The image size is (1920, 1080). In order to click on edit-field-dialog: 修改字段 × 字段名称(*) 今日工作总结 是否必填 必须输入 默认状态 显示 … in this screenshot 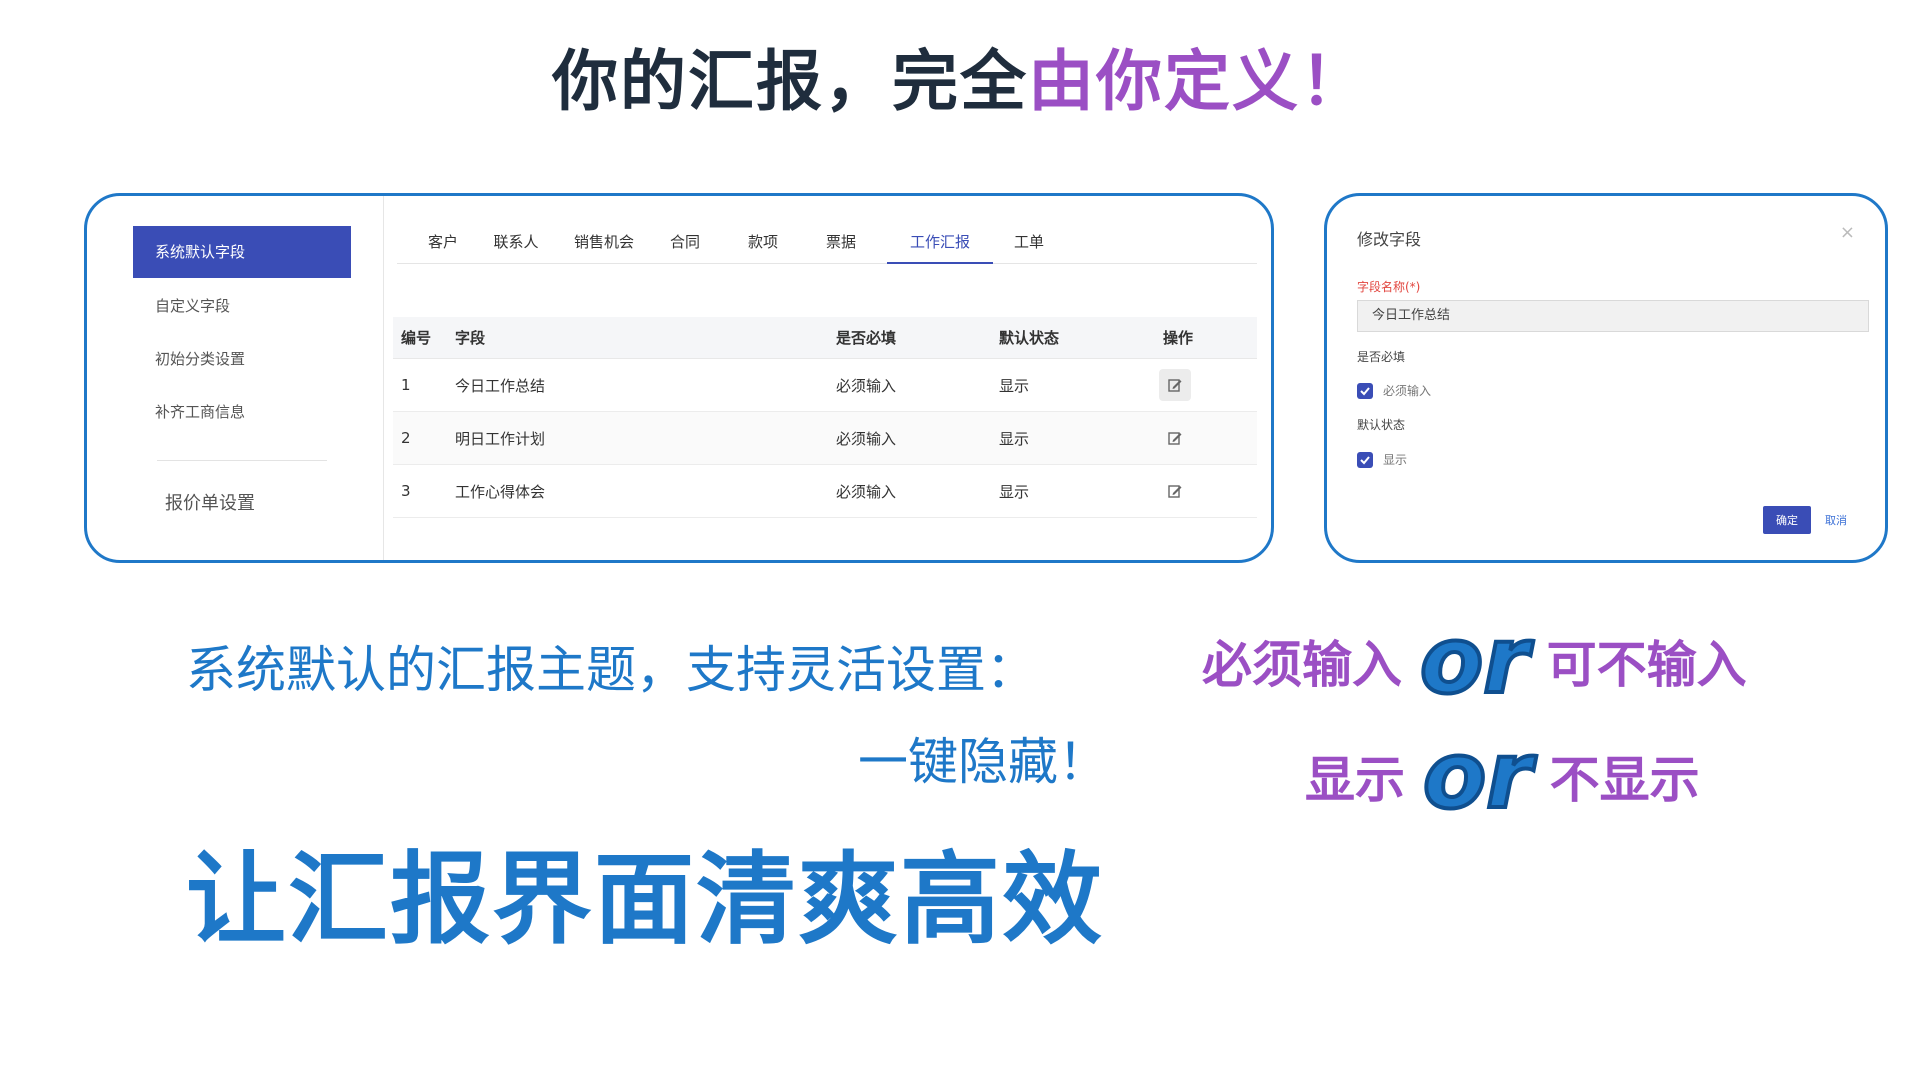, I will do `click(1606, 378)`.